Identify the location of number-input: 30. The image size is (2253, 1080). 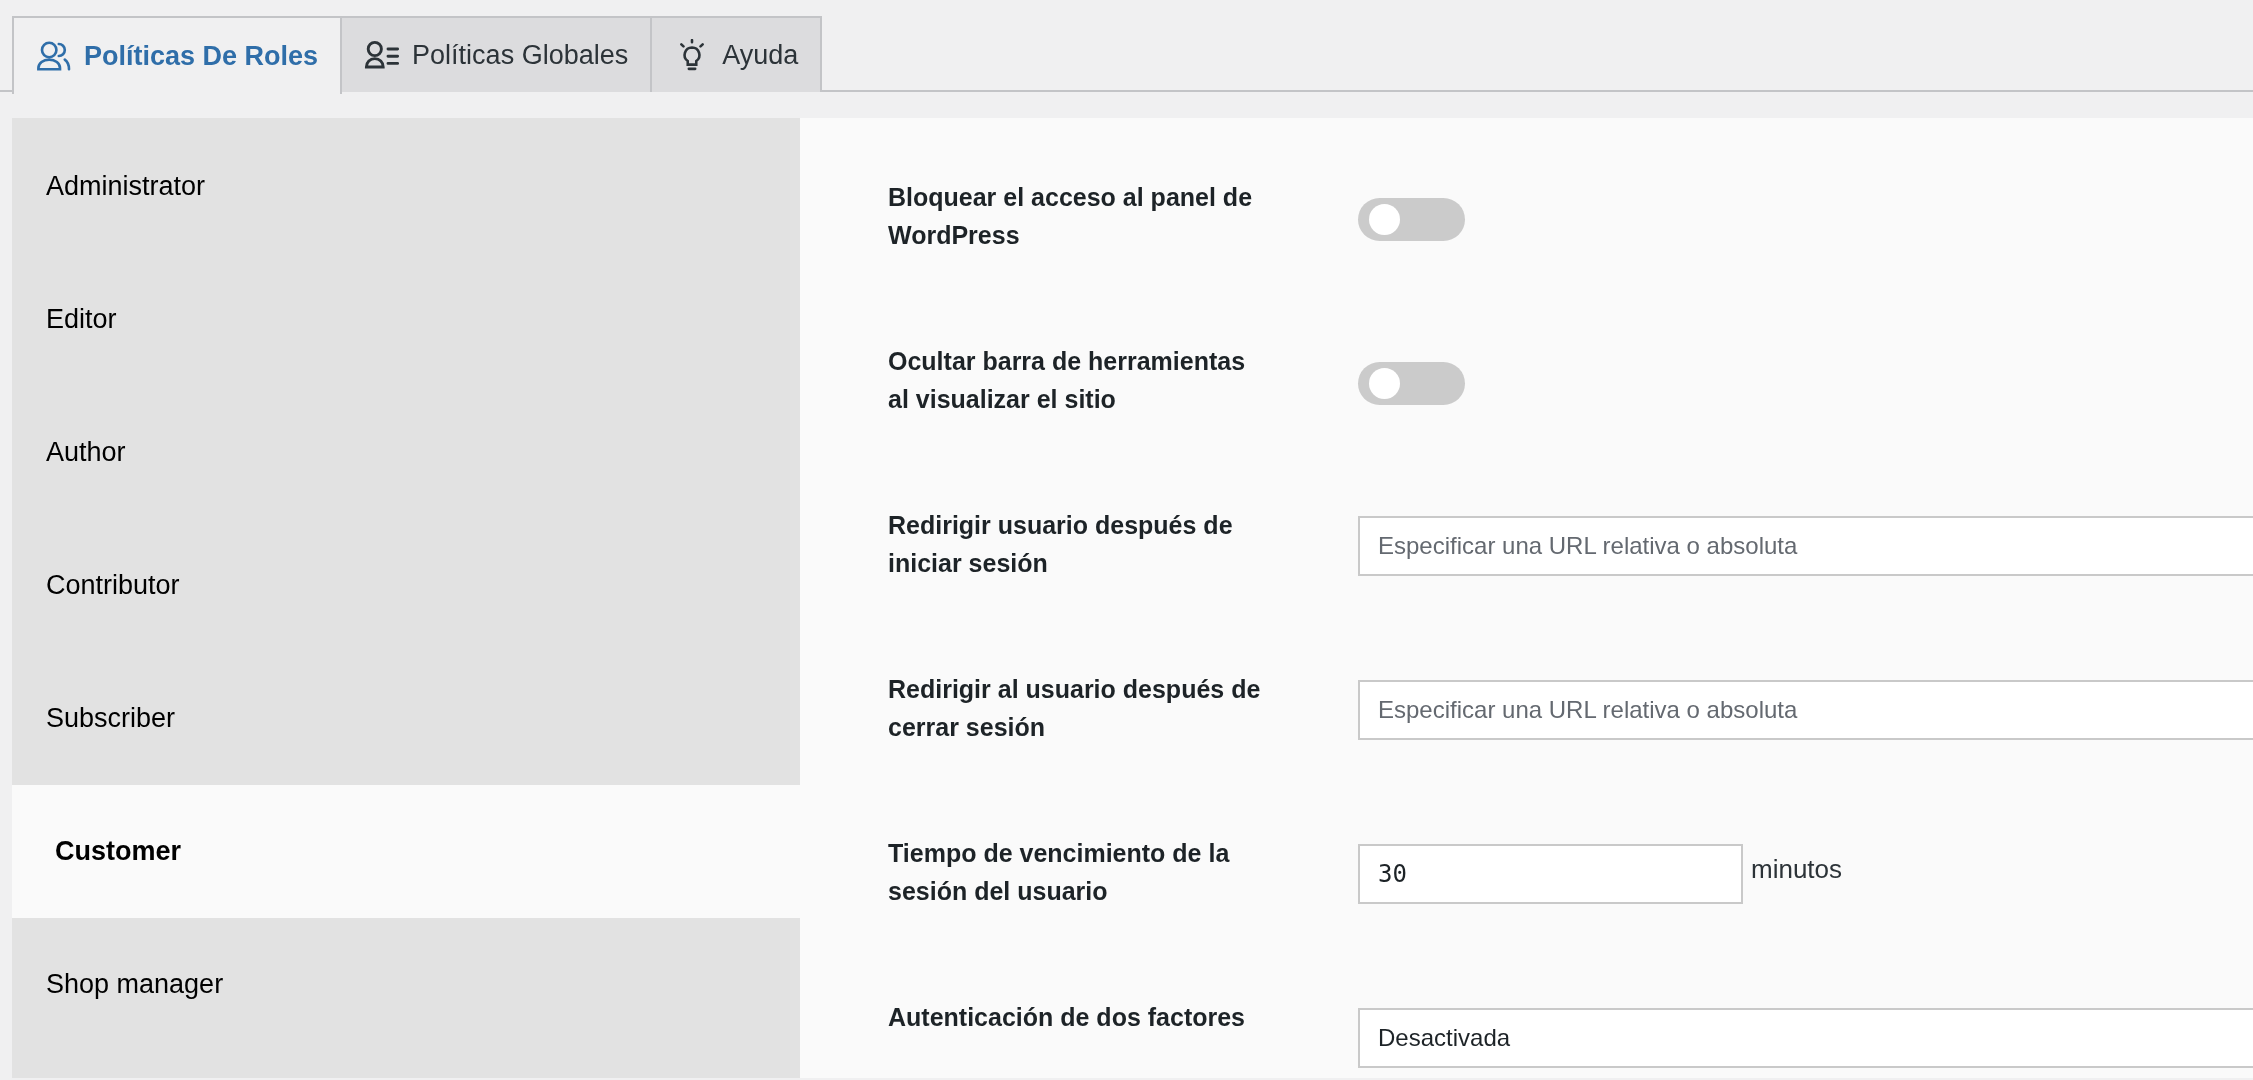
(1550, 874).